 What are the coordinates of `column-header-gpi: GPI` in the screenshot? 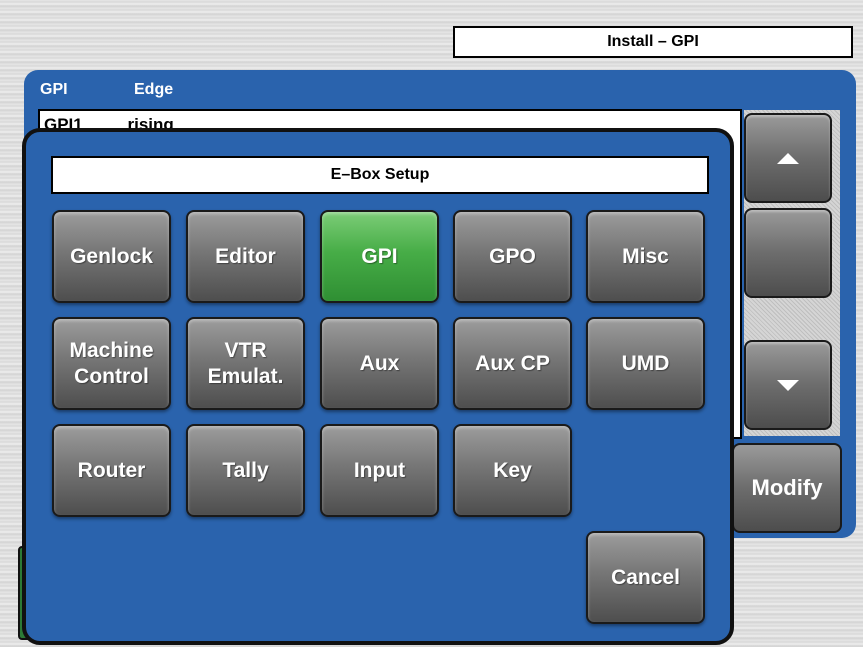 It's located at (54, 89).